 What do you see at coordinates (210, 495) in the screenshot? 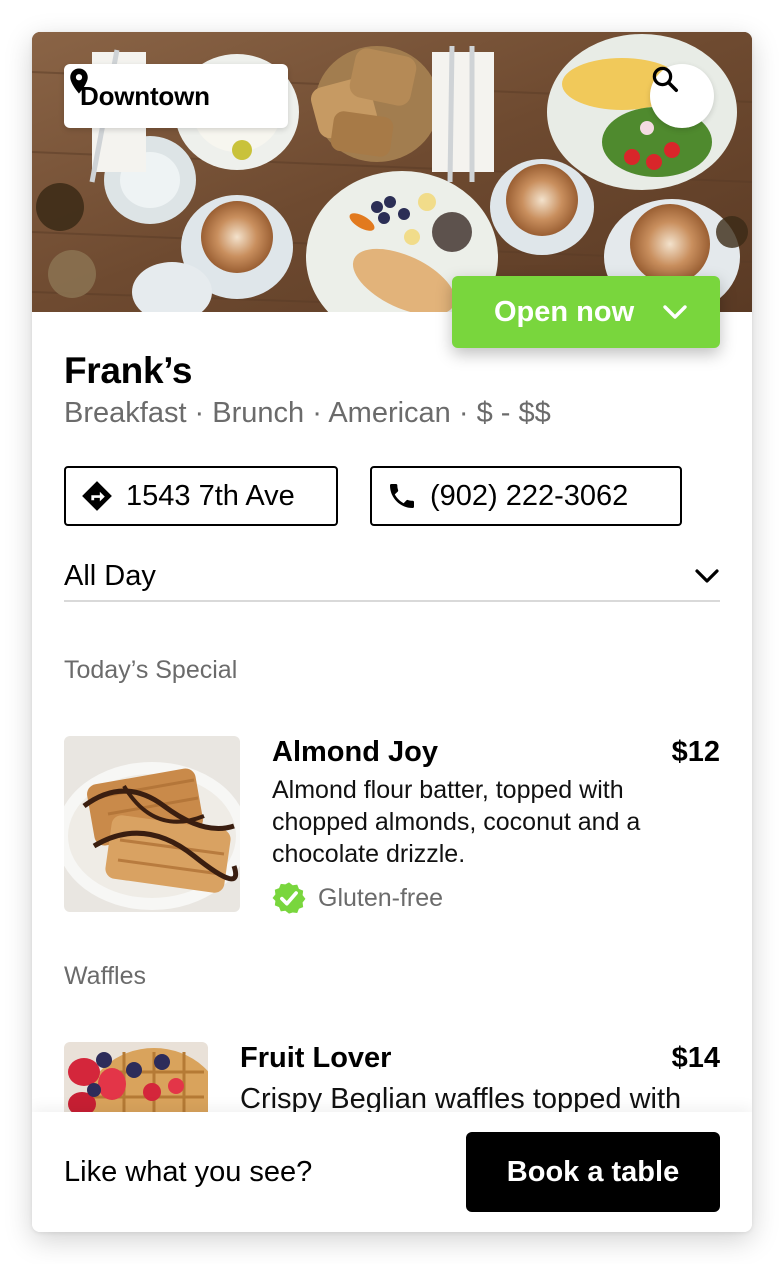
I see `address-label: 1543 7th Ave` at bounding box center [210, 495].